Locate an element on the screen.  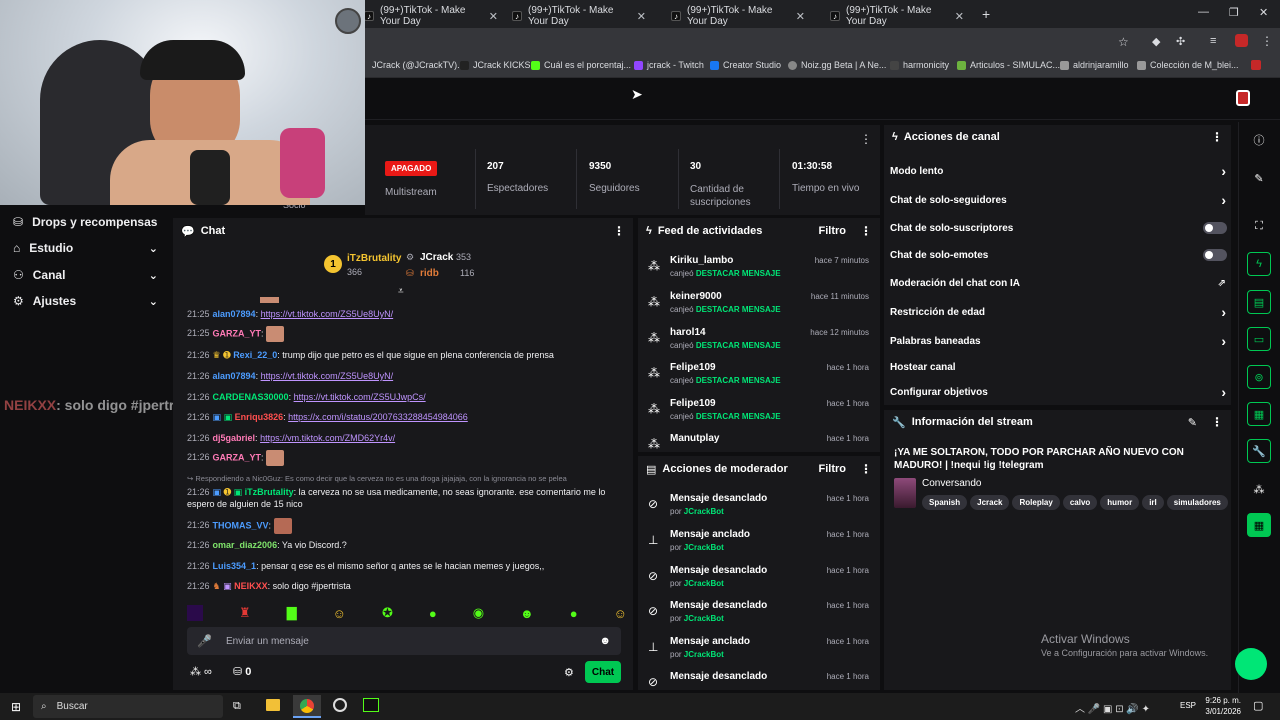
close-window-icon: ✕ is located at coordinates (1263, 12).